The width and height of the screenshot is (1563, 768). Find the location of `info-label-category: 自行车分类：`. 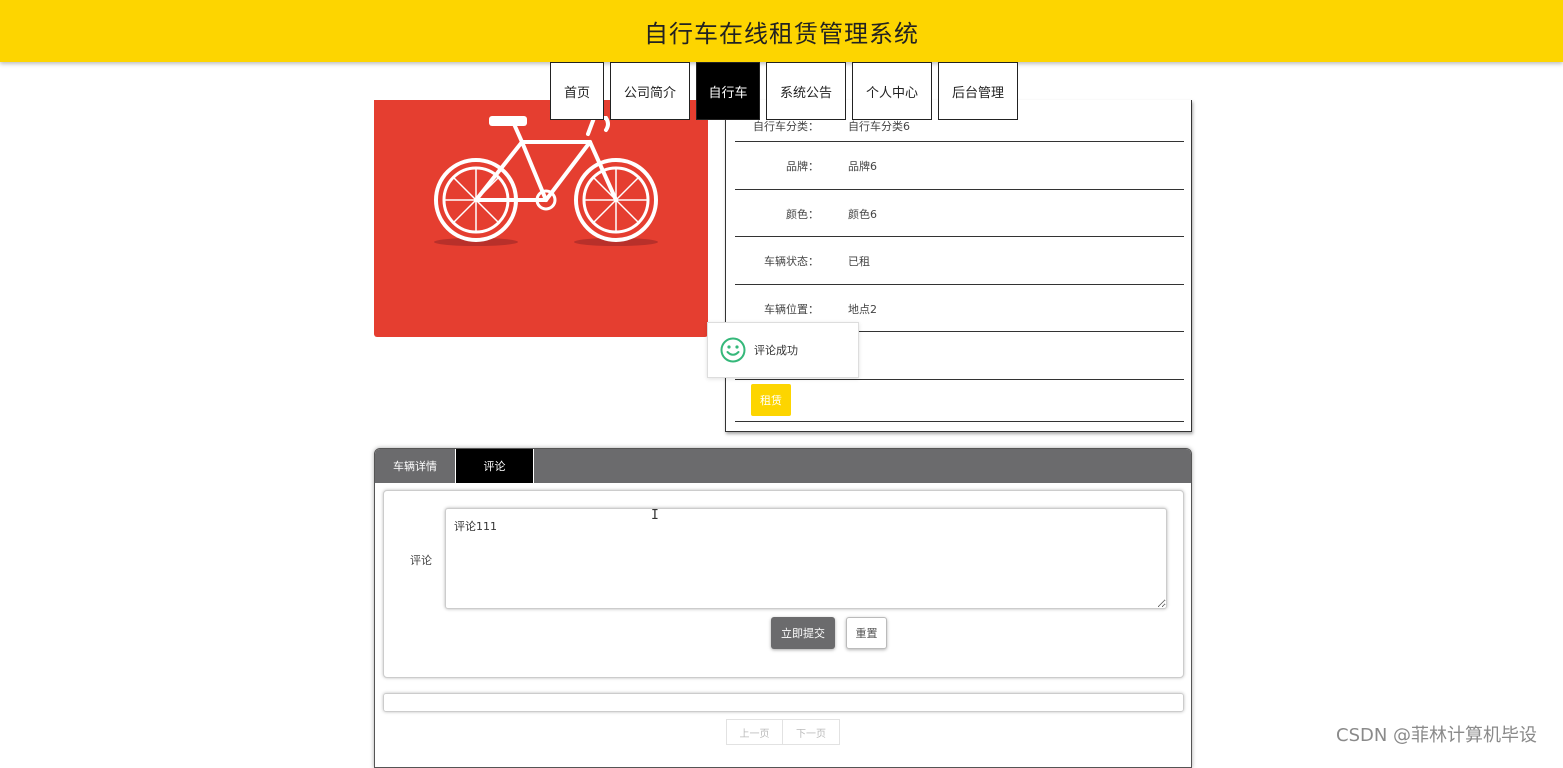

info-label-category: 自行车分类： is located at coordinates (786, 126).